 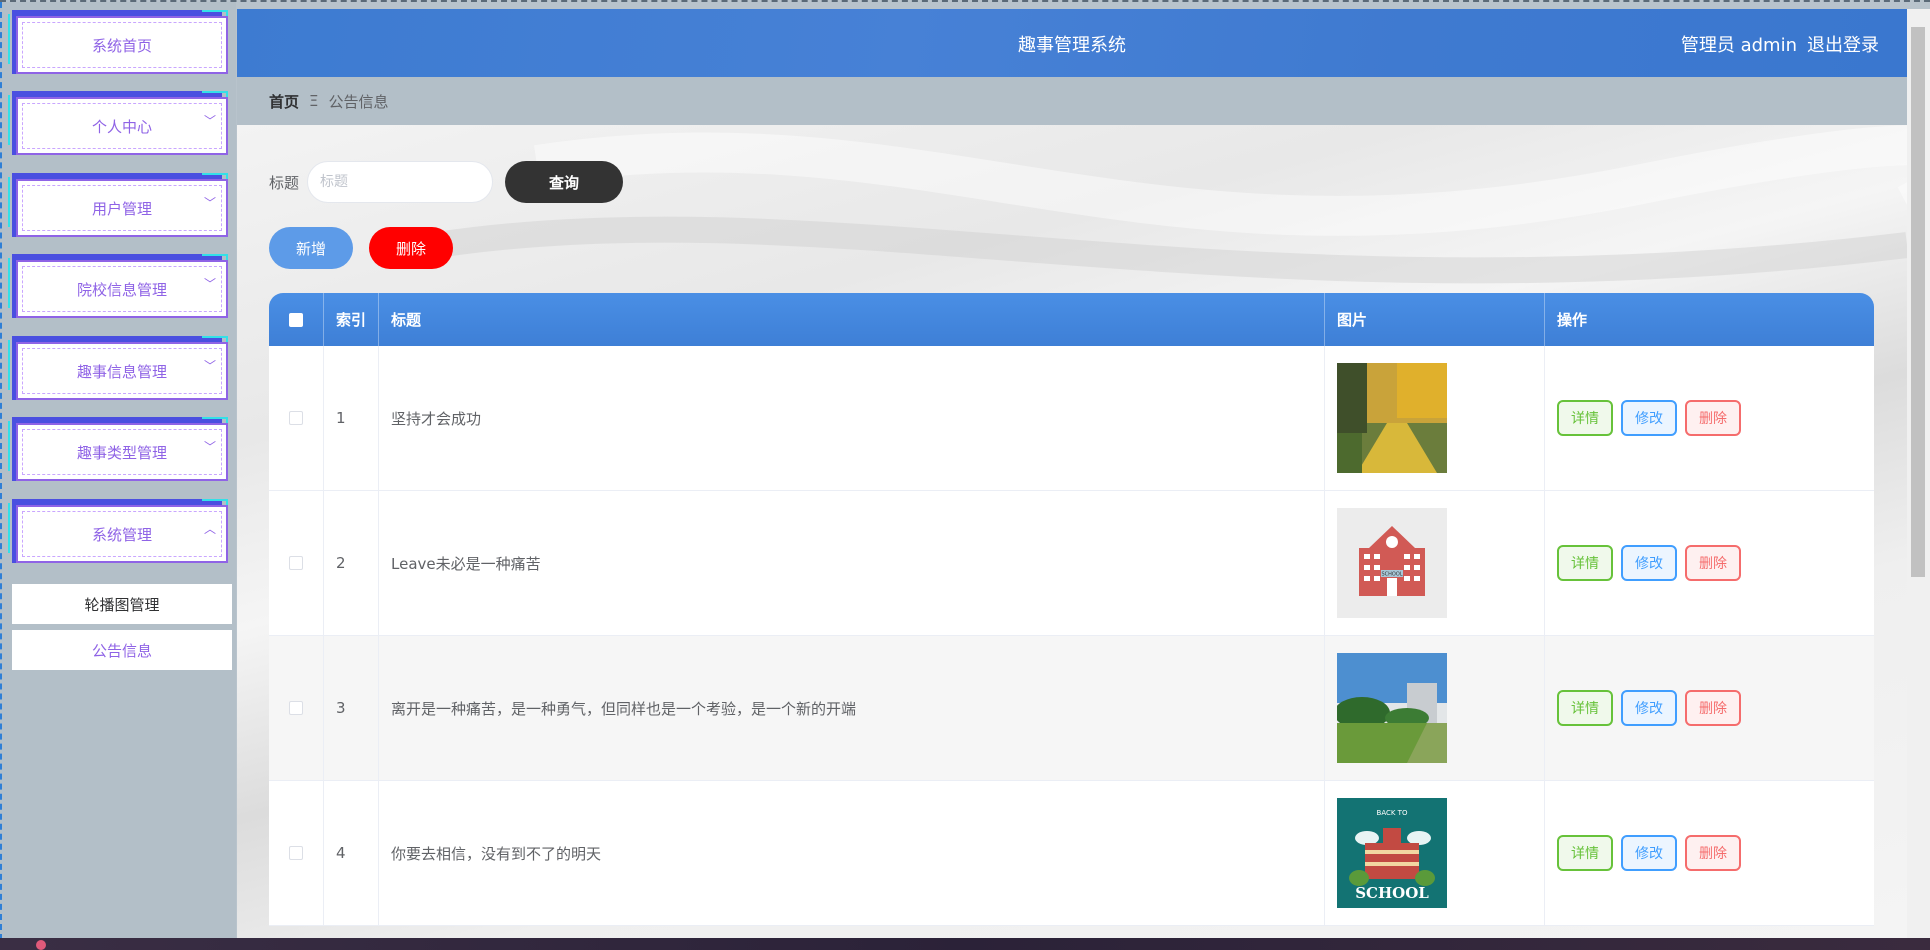 I want to click on breadcrumb-current: 公告信息, so click(x=358, y=101).